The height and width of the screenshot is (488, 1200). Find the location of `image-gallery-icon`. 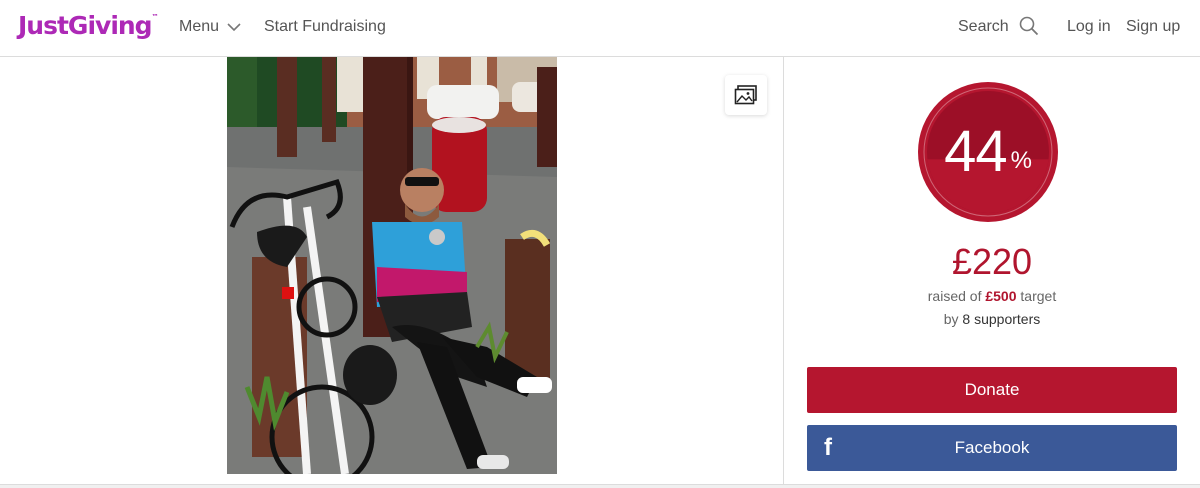

image-gallery-icon is located at coordinates (745, 95).